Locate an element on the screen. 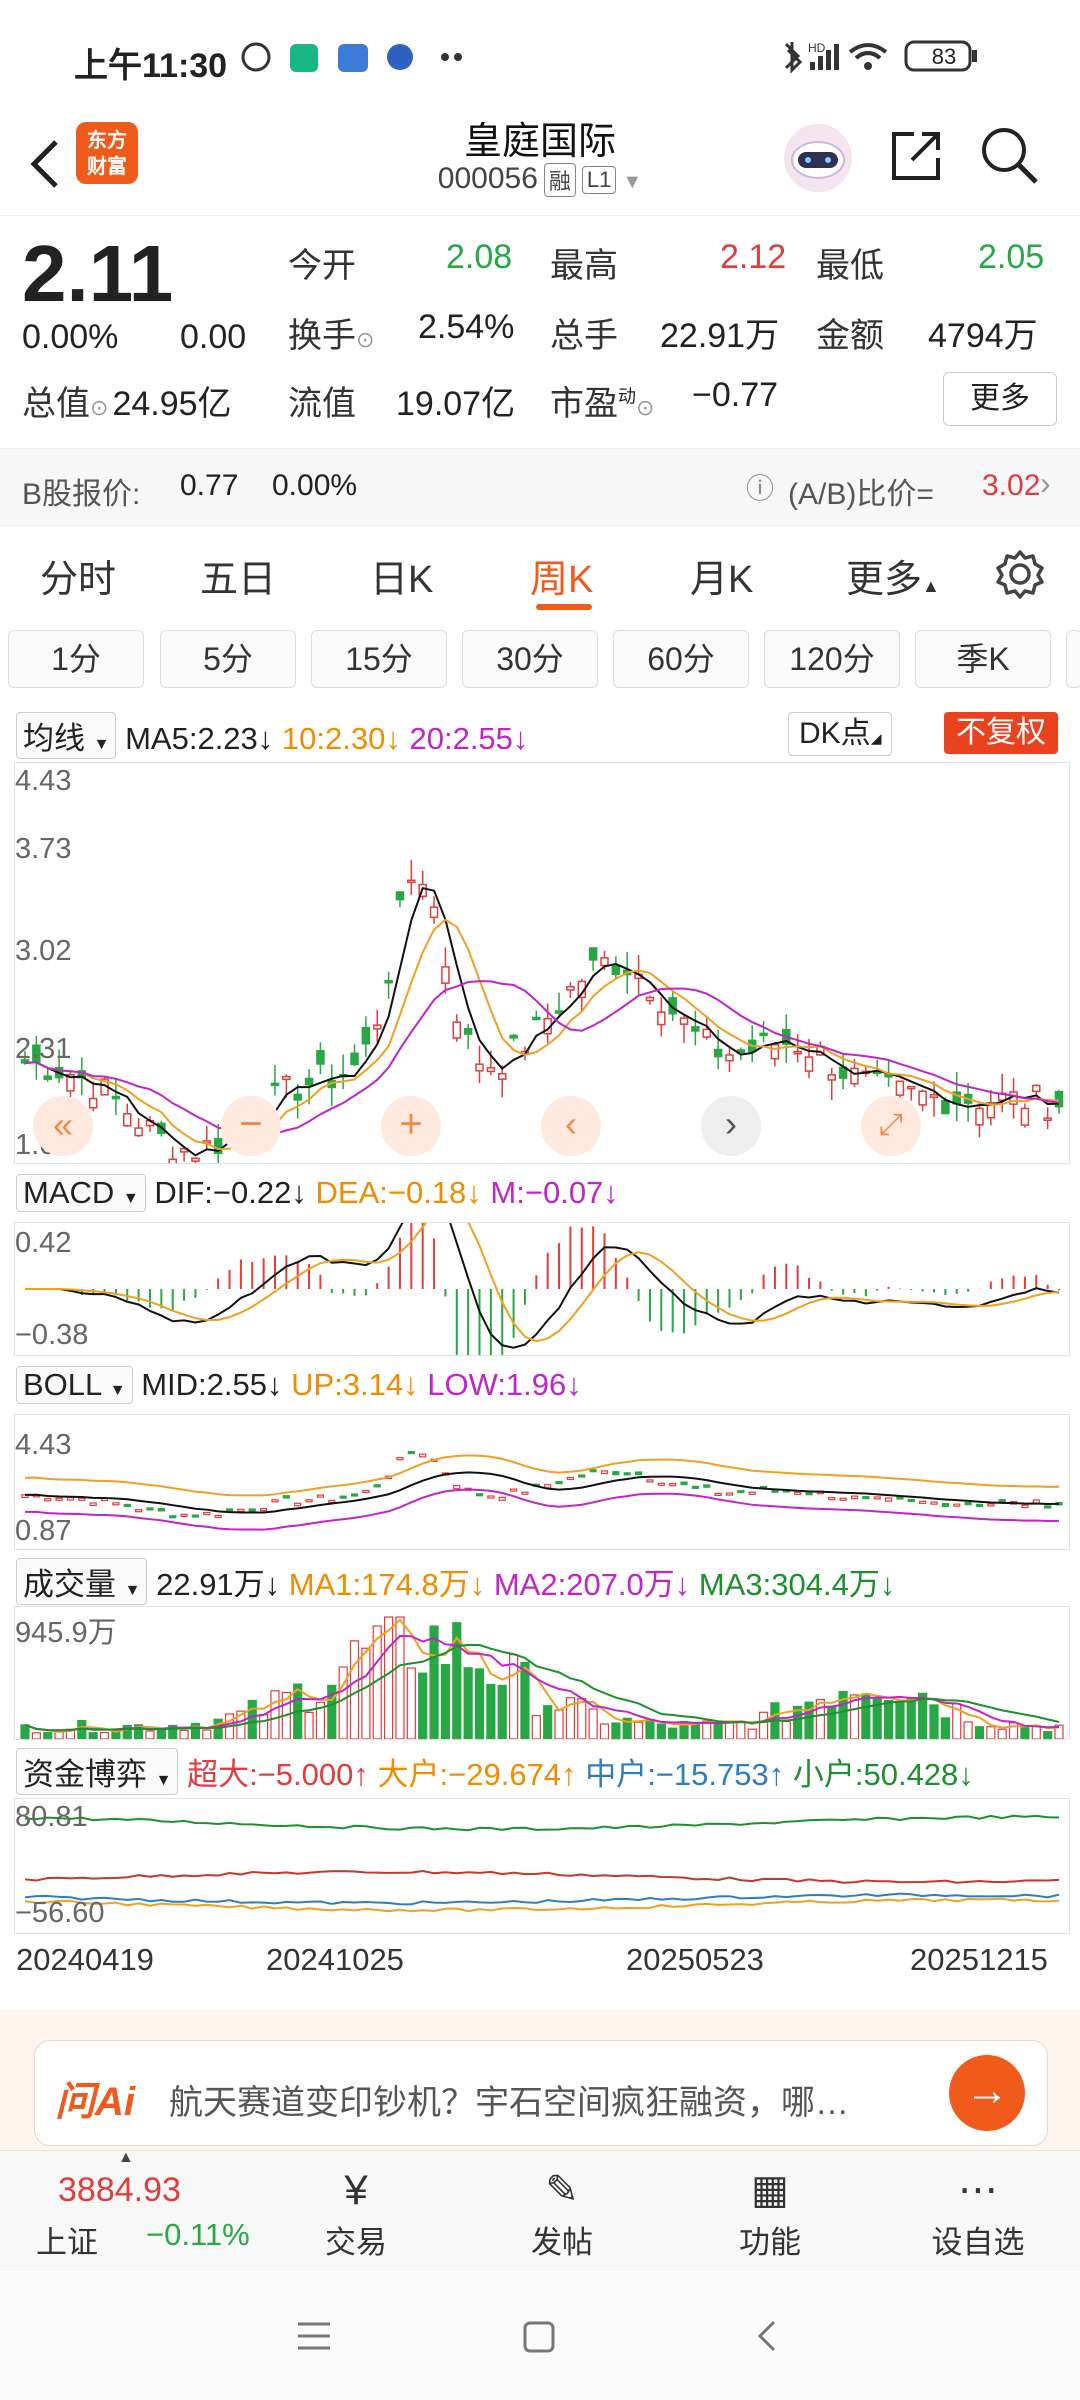 The width and height of the screenshot is (1080, 2400). tab-intraday: 分时 is located at coordinates (78, 575).